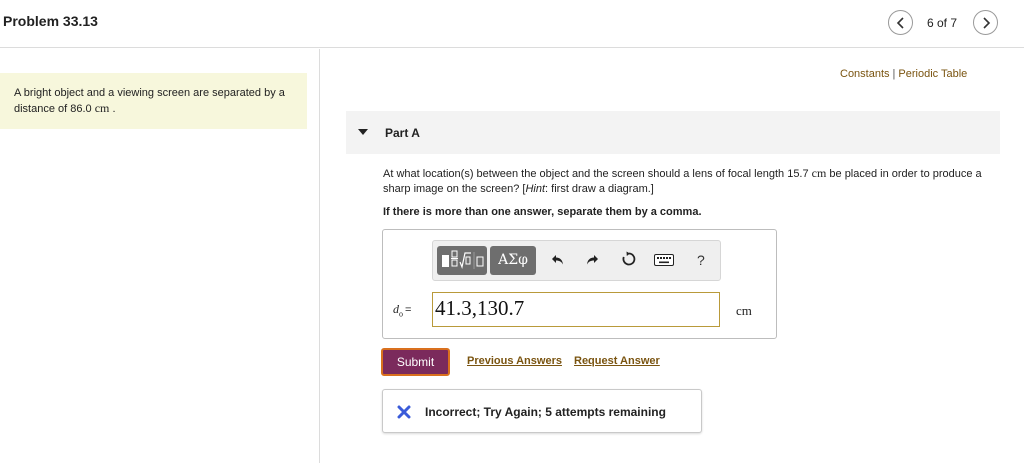 The image size is (1024, 463). Describe the element at coordinates (664, 260) in the screenshot. I see `keyboard-icon` at that location.